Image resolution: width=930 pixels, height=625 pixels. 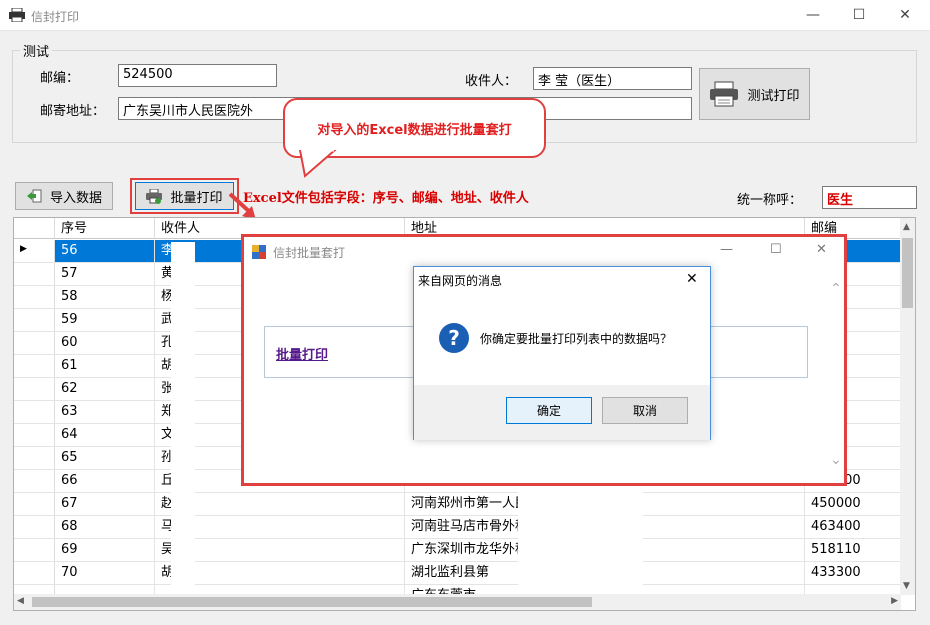 What do you see at coordinates (105, 274) in the screenshot?
I see `cell-no: 57` at bounding box center [105, 274].